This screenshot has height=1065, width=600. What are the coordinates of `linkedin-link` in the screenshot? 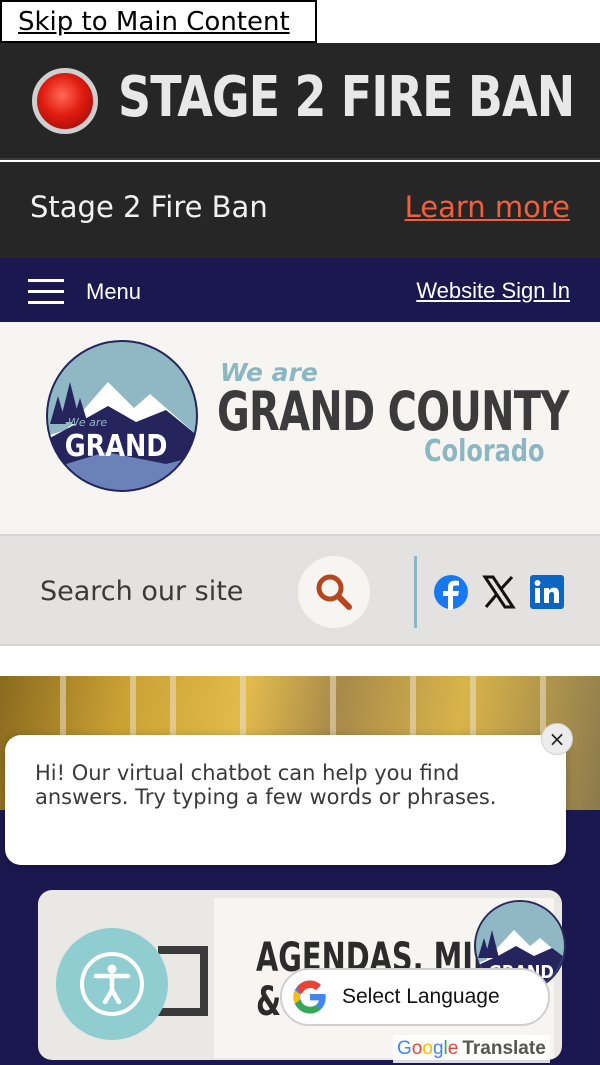 It's located at (547, 592).